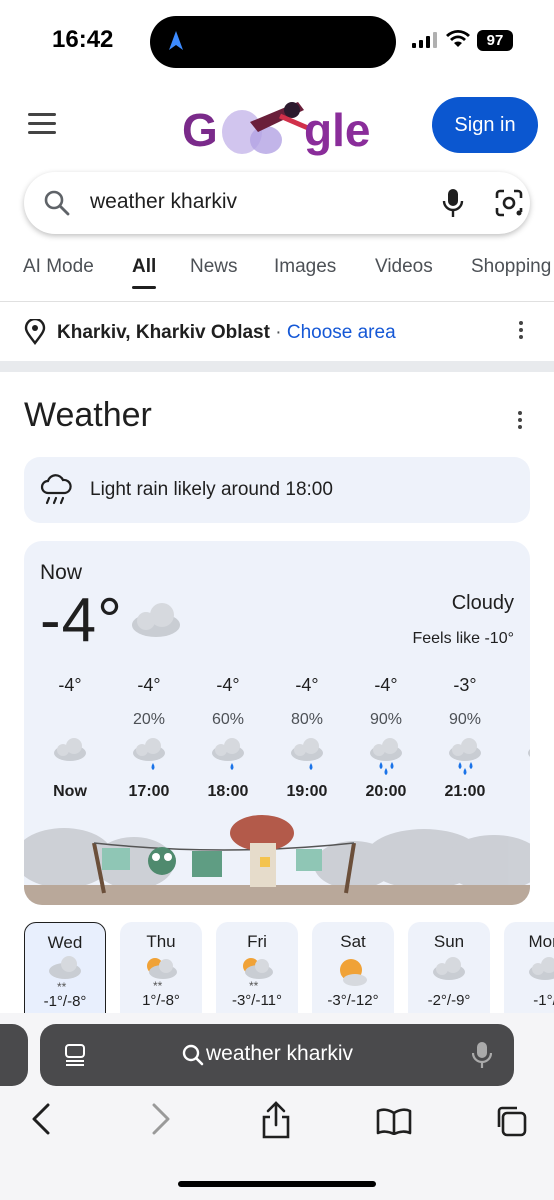 Image resolution: width=554 pixels, height=1200 pixels. What do you see at coordinates (65, 942) in the screenshot?
I see `day-name: Wed` at bounding box center [65, 942].